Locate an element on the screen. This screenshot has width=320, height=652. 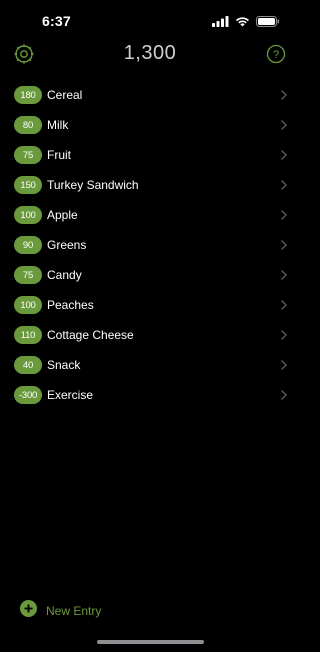
calorie-badge: -300 is located at coordinates (28, 395).